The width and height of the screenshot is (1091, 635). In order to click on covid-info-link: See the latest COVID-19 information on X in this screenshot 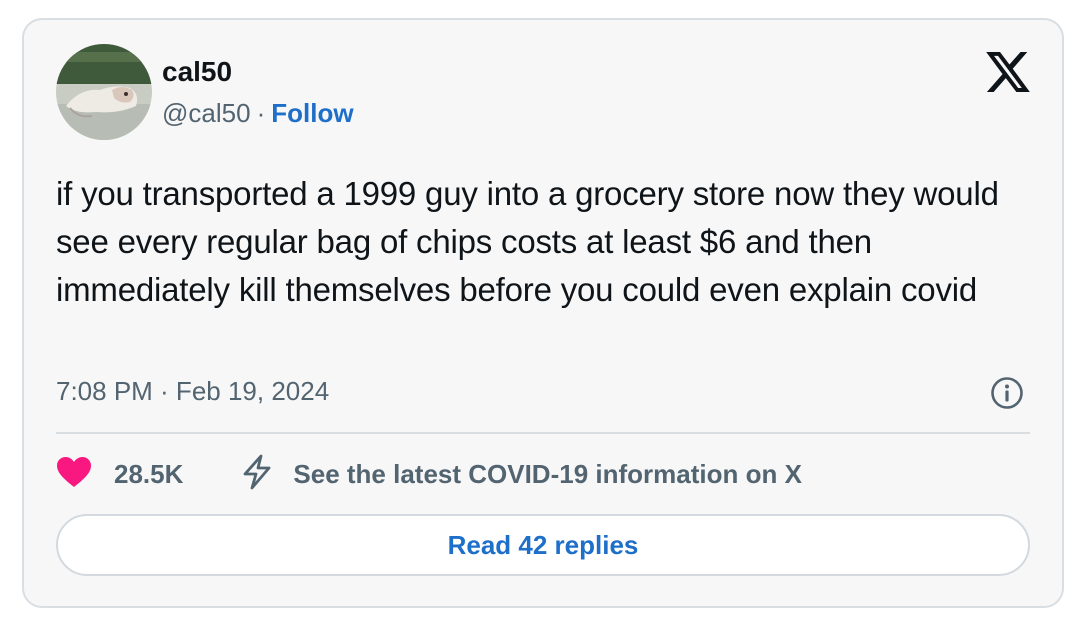, I will do `click(521, 474)`.